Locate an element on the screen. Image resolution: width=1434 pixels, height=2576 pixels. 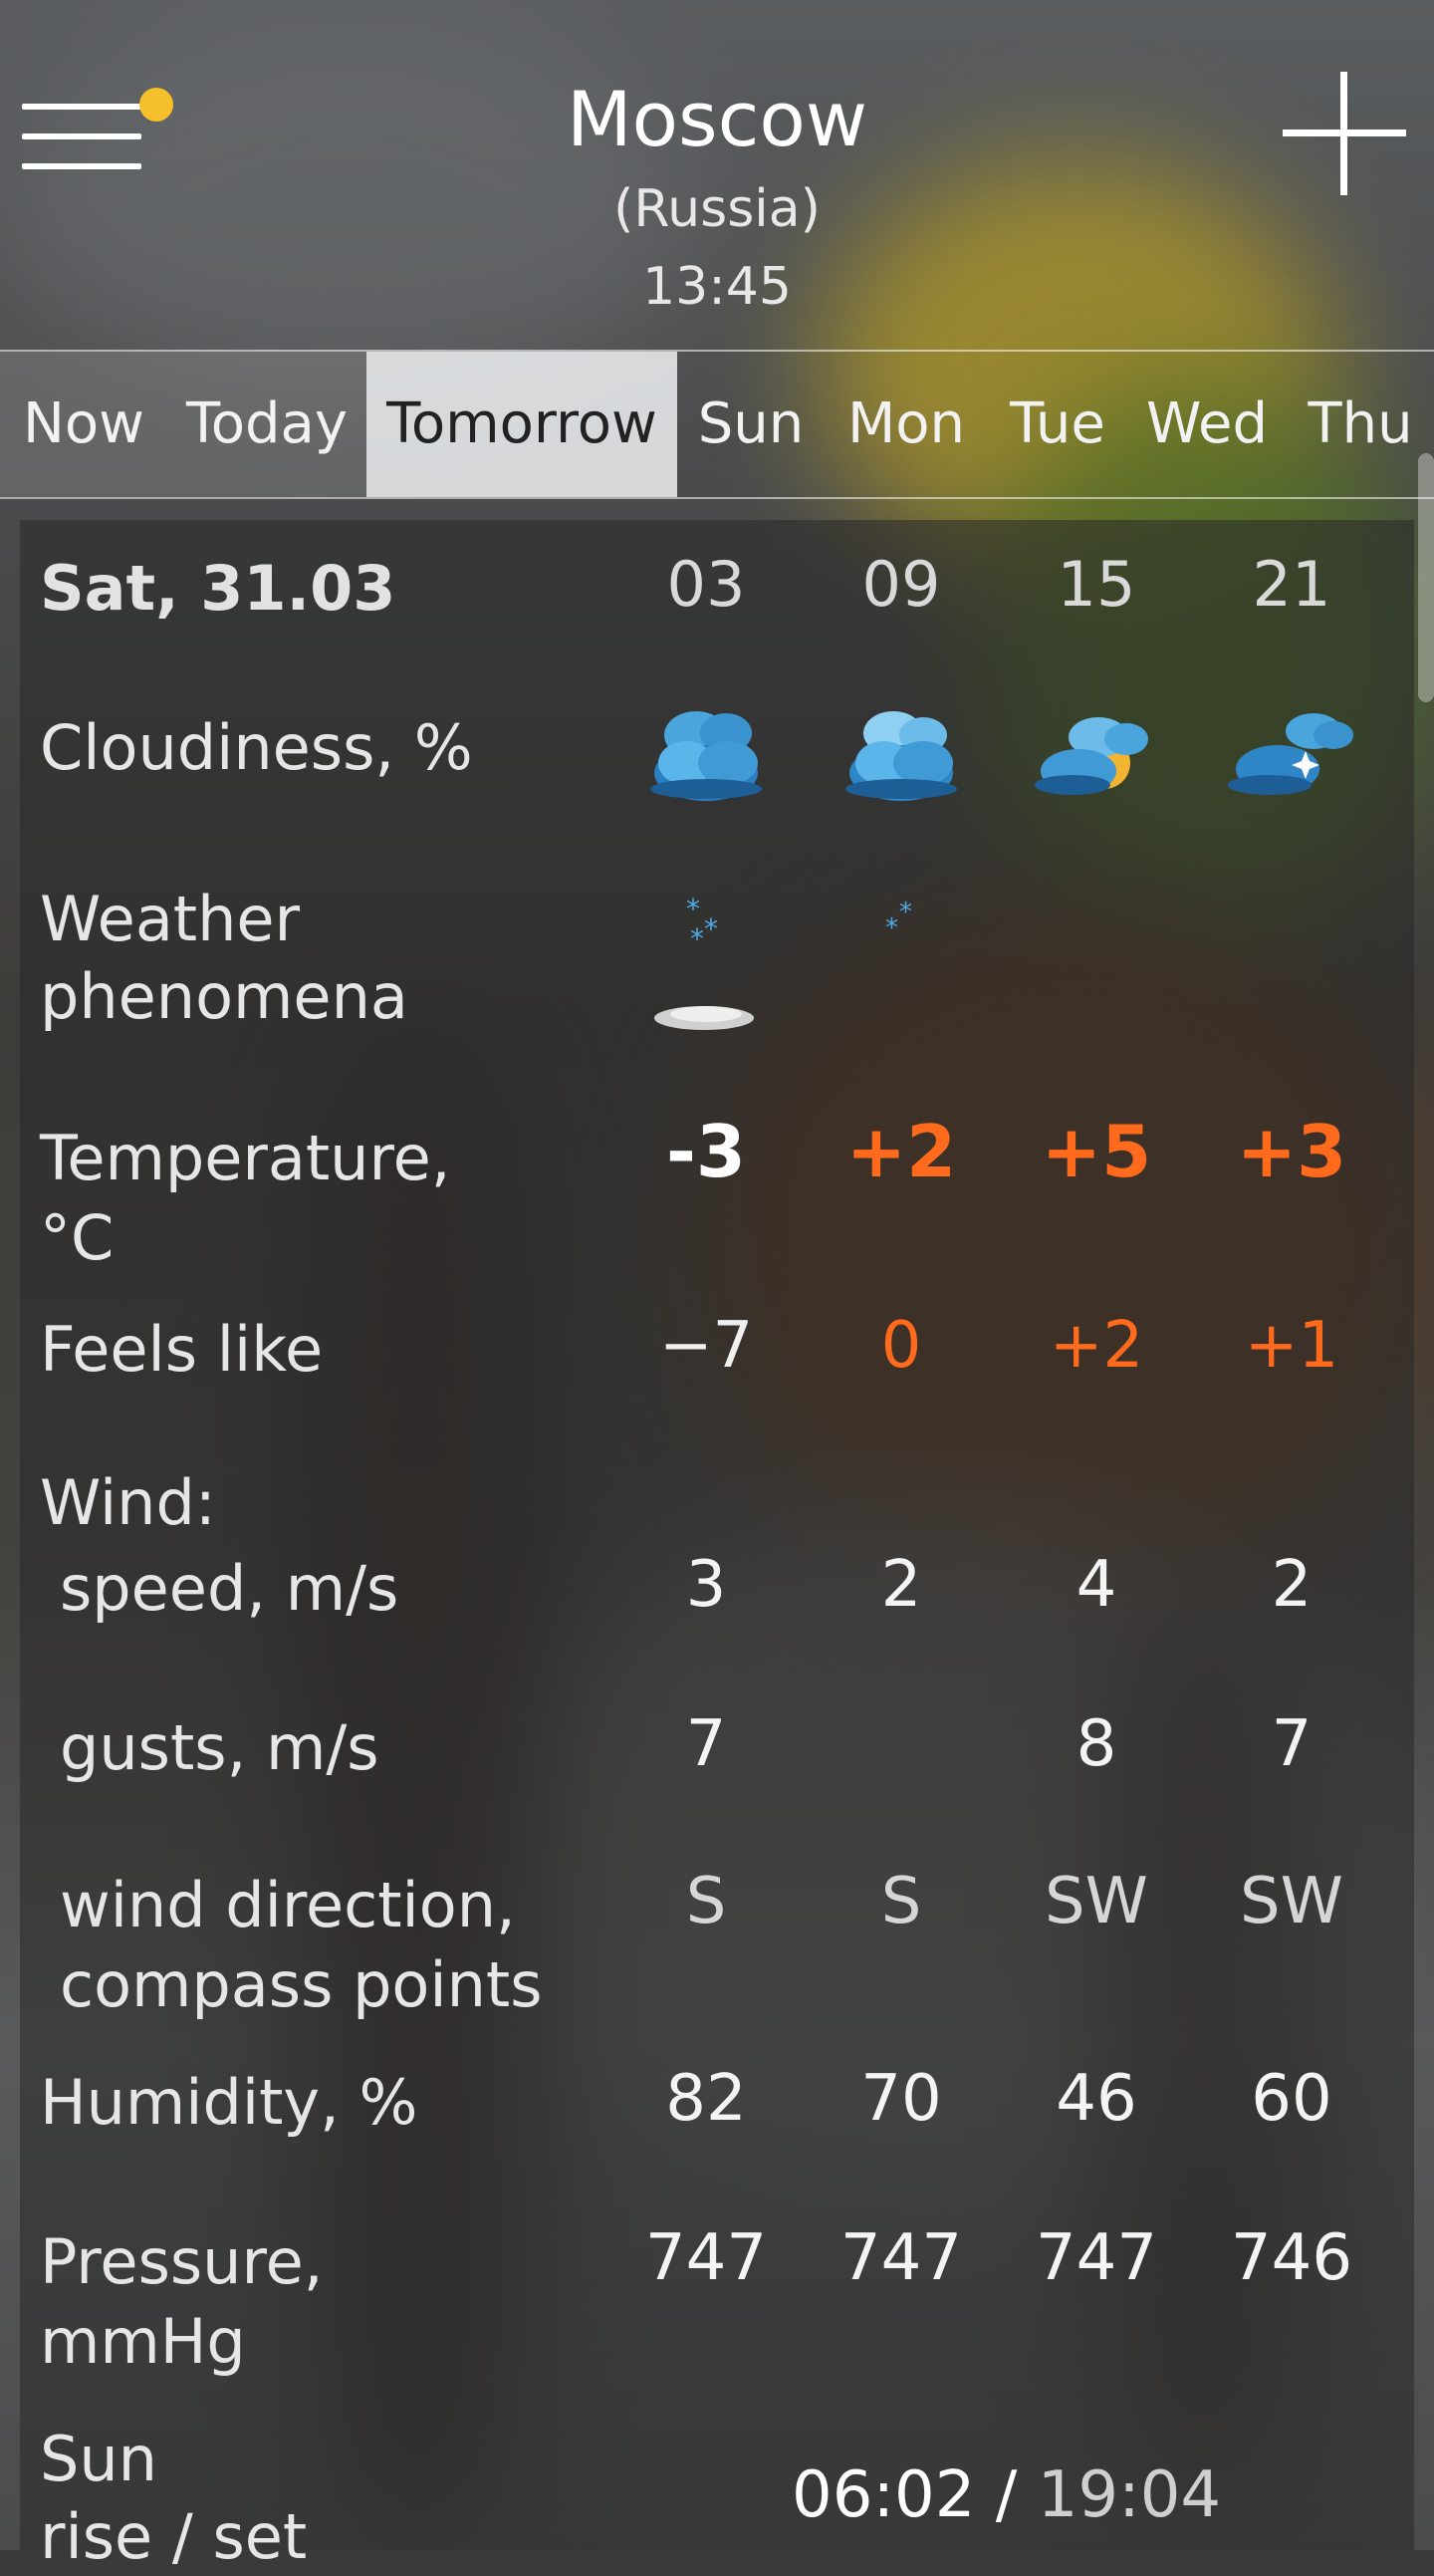
pressure-label-line1: Pressure, is located at coordinates (182, 2261).